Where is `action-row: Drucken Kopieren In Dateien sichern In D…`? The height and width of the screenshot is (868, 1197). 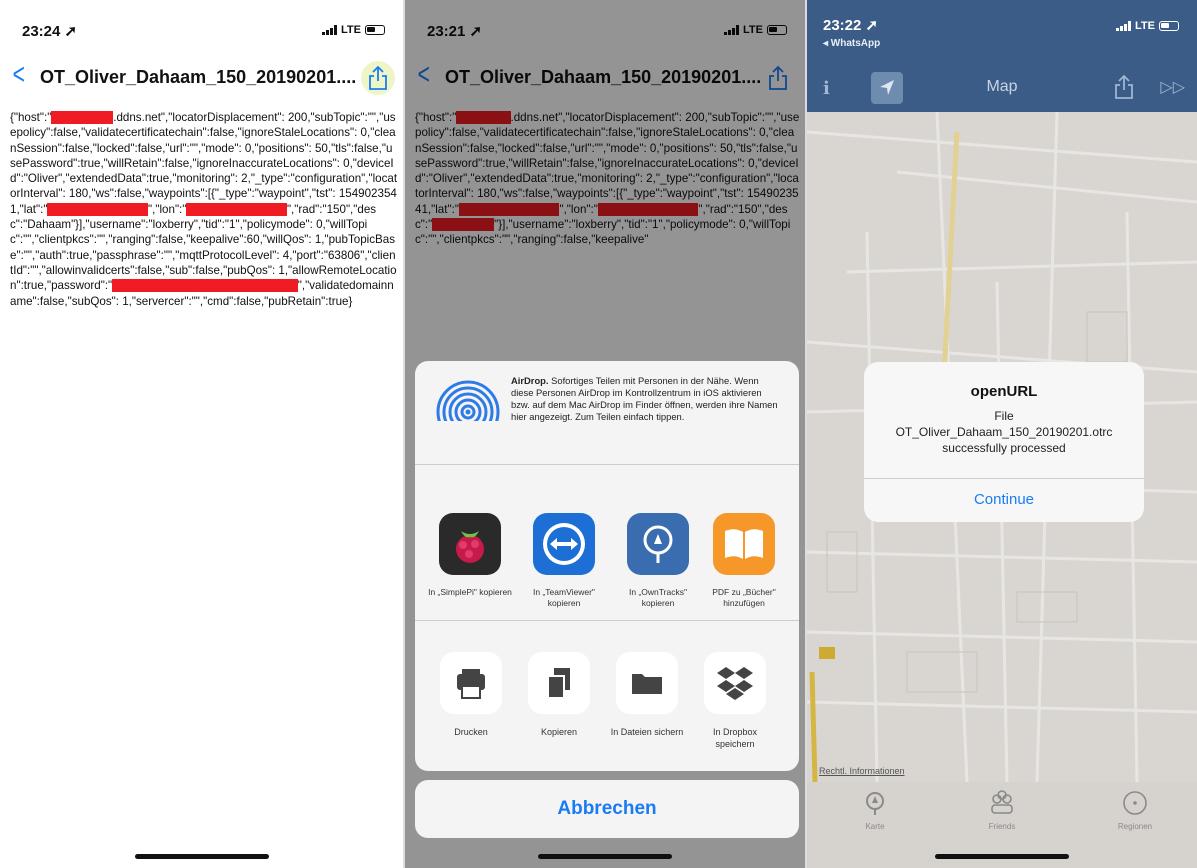
action-row: Drucken Kopieren In Dateien sichern In D… is located at coordinates (607, 696).